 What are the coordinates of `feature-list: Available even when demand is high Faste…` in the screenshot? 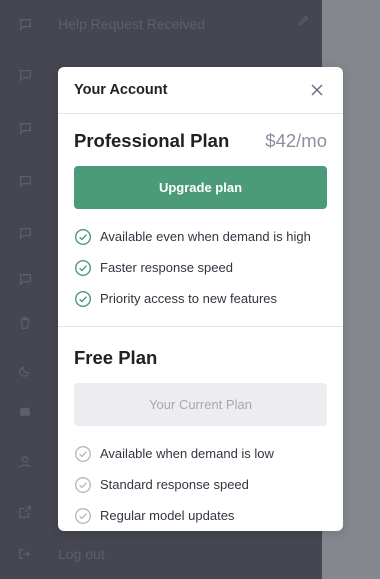 It's located at (200, 267).